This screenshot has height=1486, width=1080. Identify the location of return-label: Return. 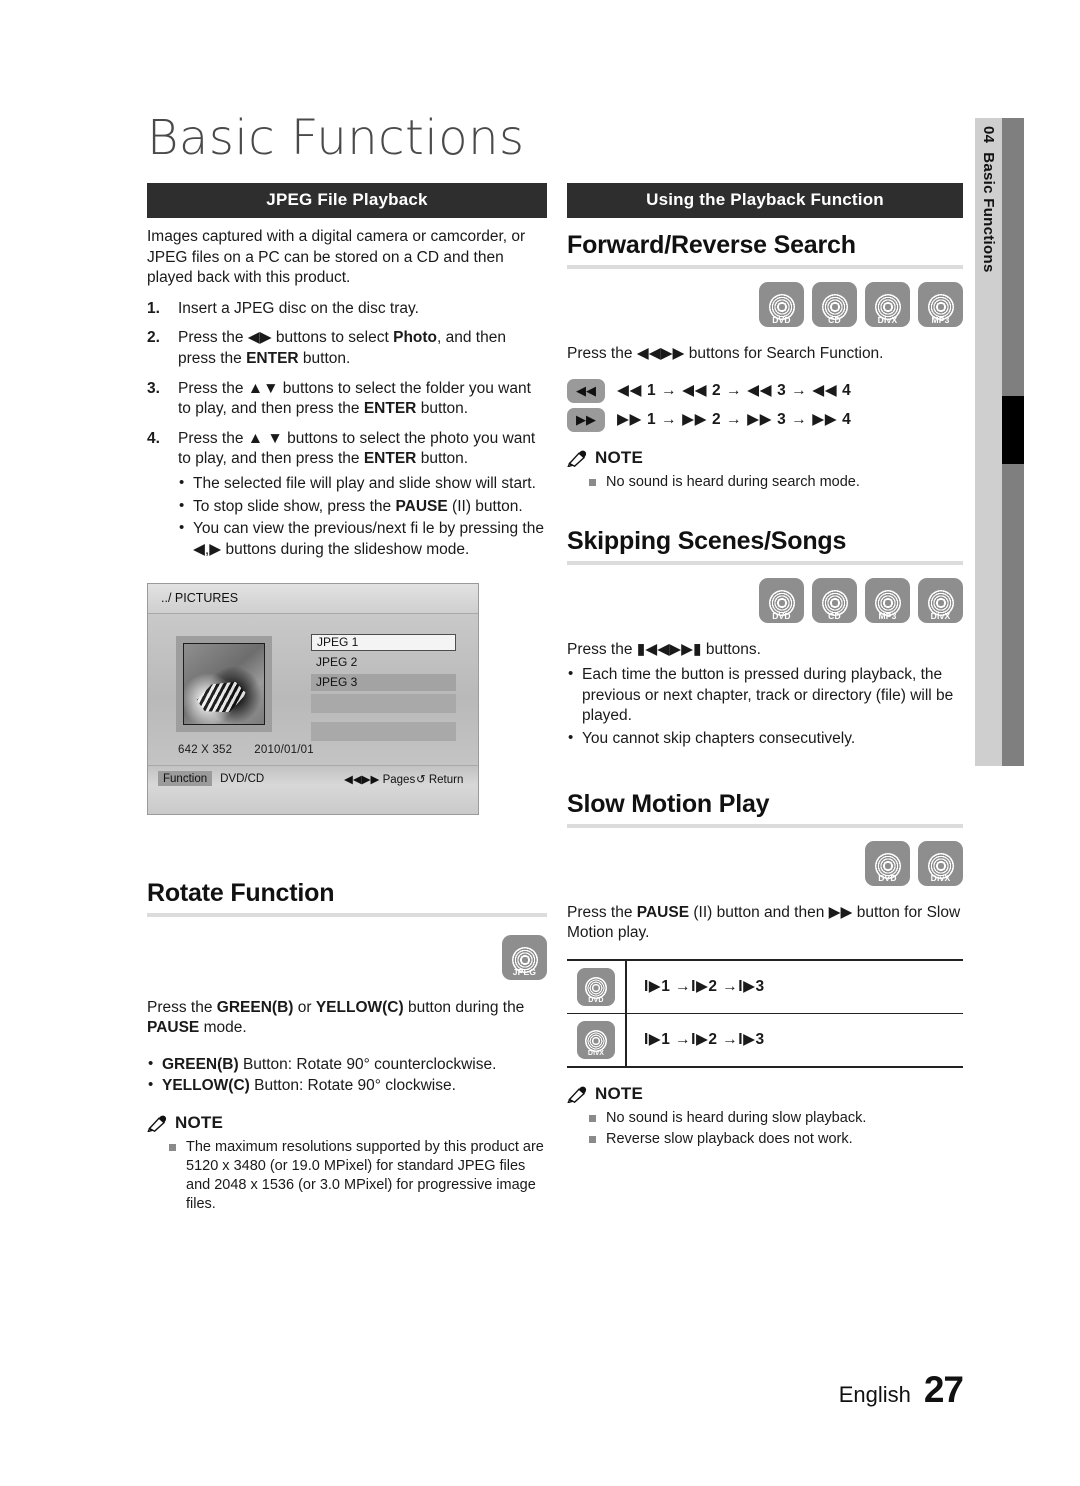
(446, 779).